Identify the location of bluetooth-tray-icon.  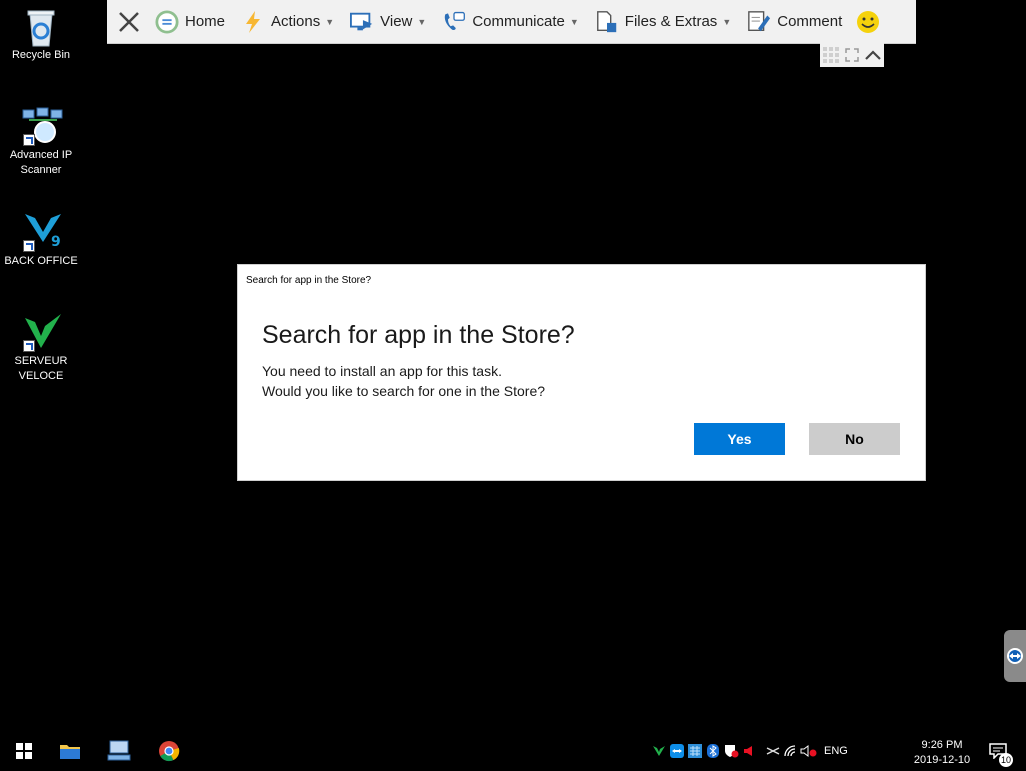
(713, 751).